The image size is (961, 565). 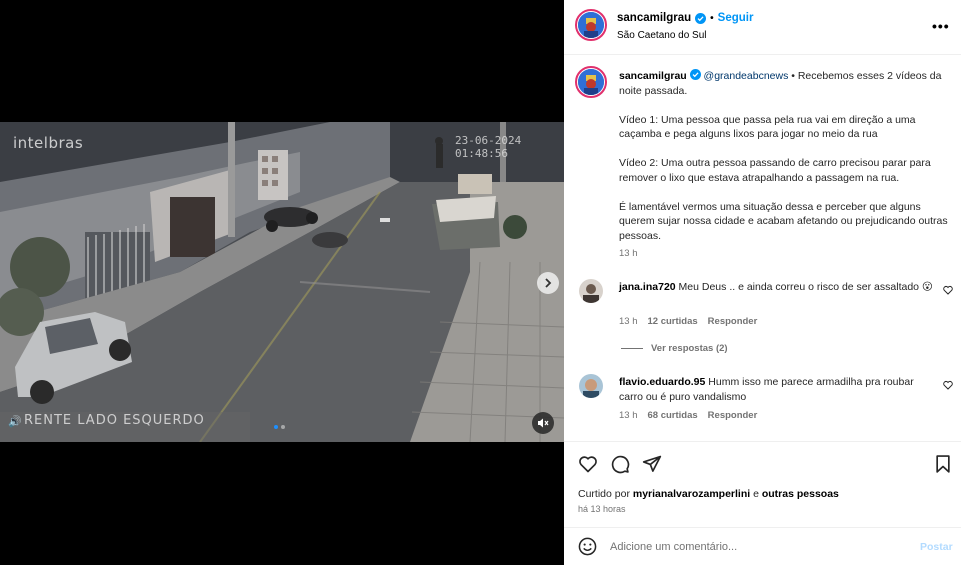 I want to click on caption-time: 13 h, so click(x=786, y=254).